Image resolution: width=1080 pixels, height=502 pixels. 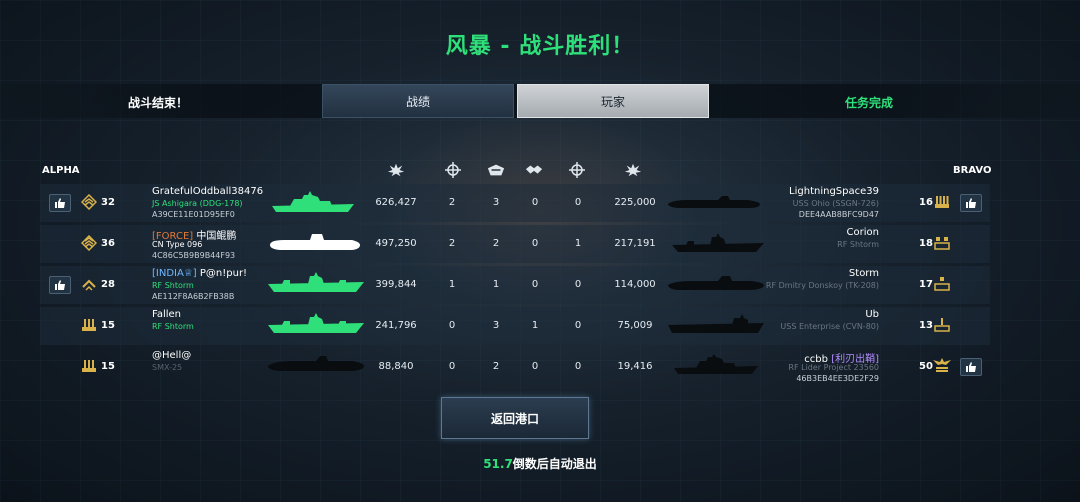 What do you see at coordinates (635, 243) in the screenshot?
I see `damage-value: 217,191` at bounding box center [635, 243].